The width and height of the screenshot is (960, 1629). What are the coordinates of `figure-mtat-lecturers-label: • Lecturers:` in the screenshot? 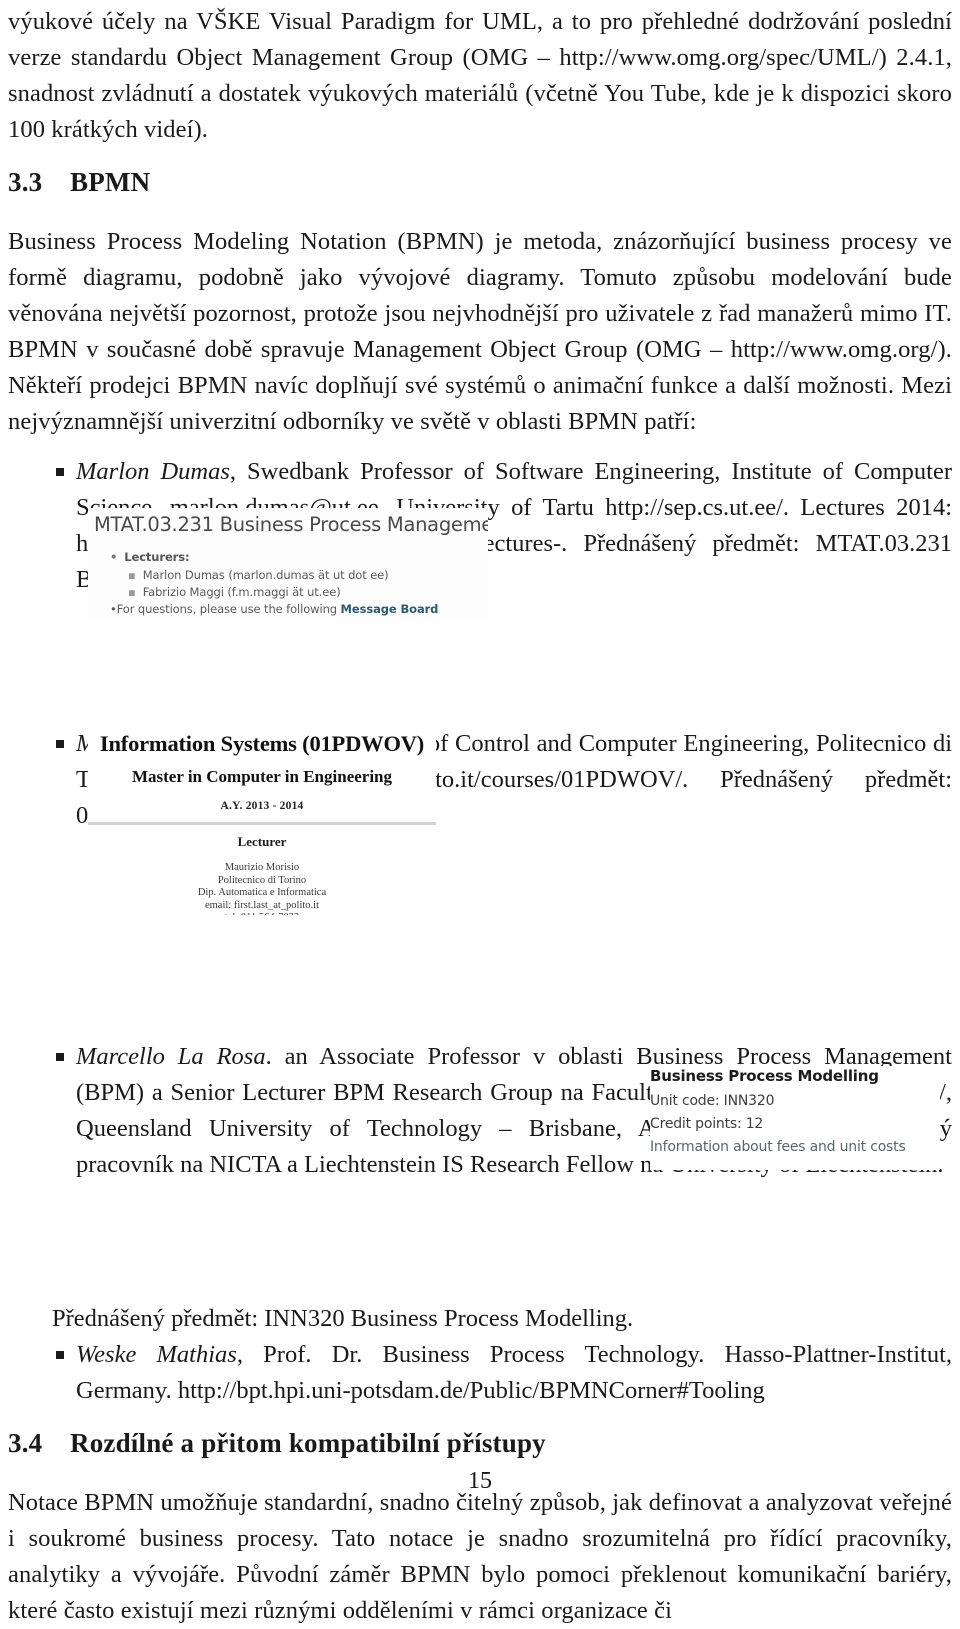 It's located at (150, 557).